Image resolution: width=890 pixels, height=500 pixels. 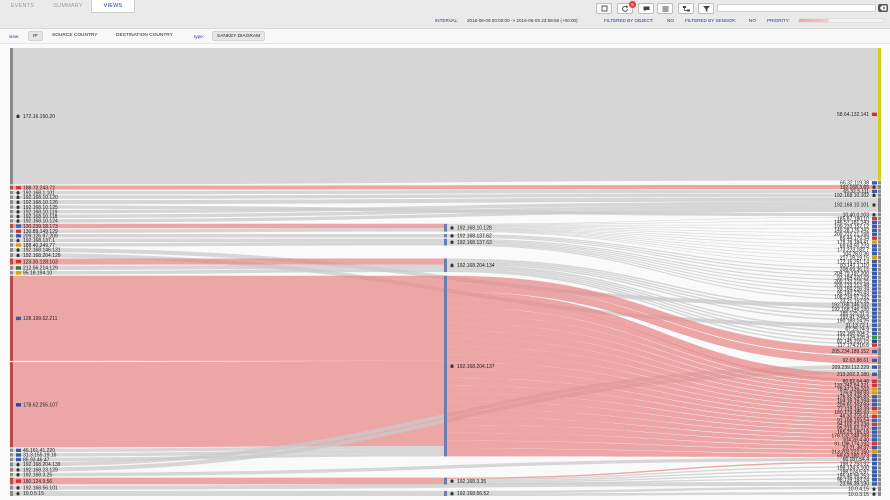 I want to click on type-select: SANKEY DIAGRAM, so click(x=239, y=36).